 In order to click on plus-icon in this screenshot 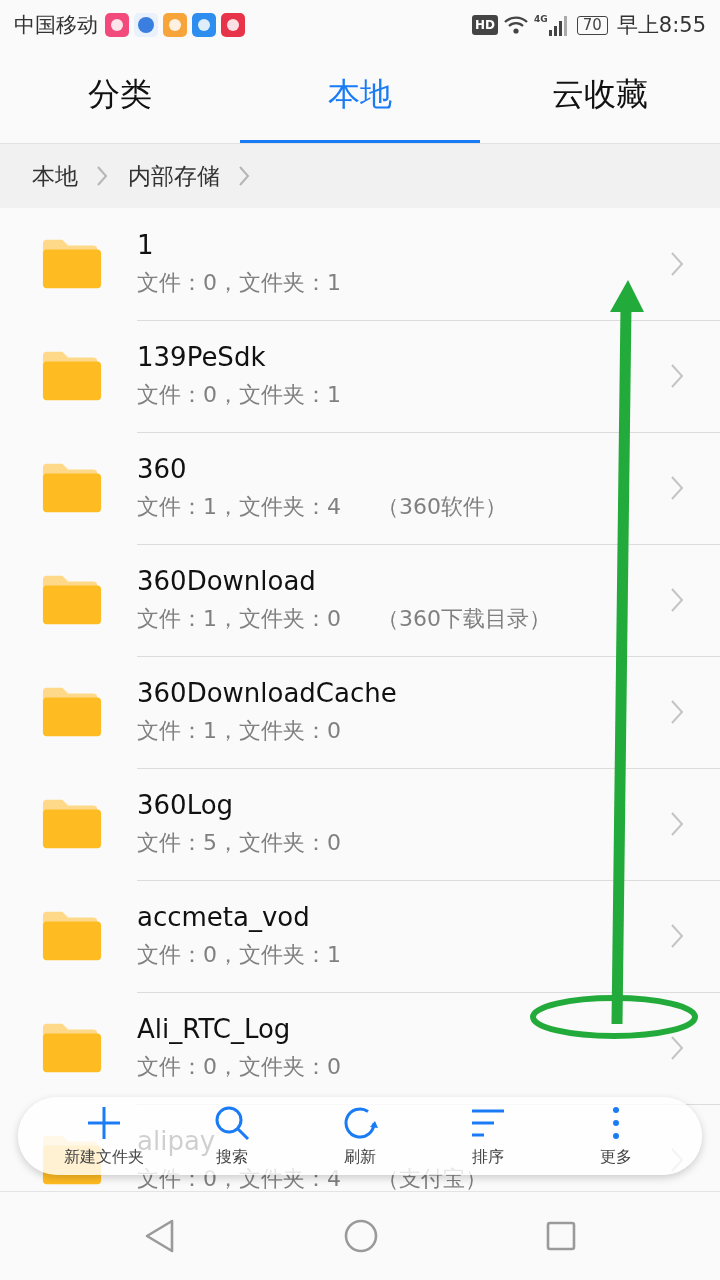, I will do `click(104, 1122)`.